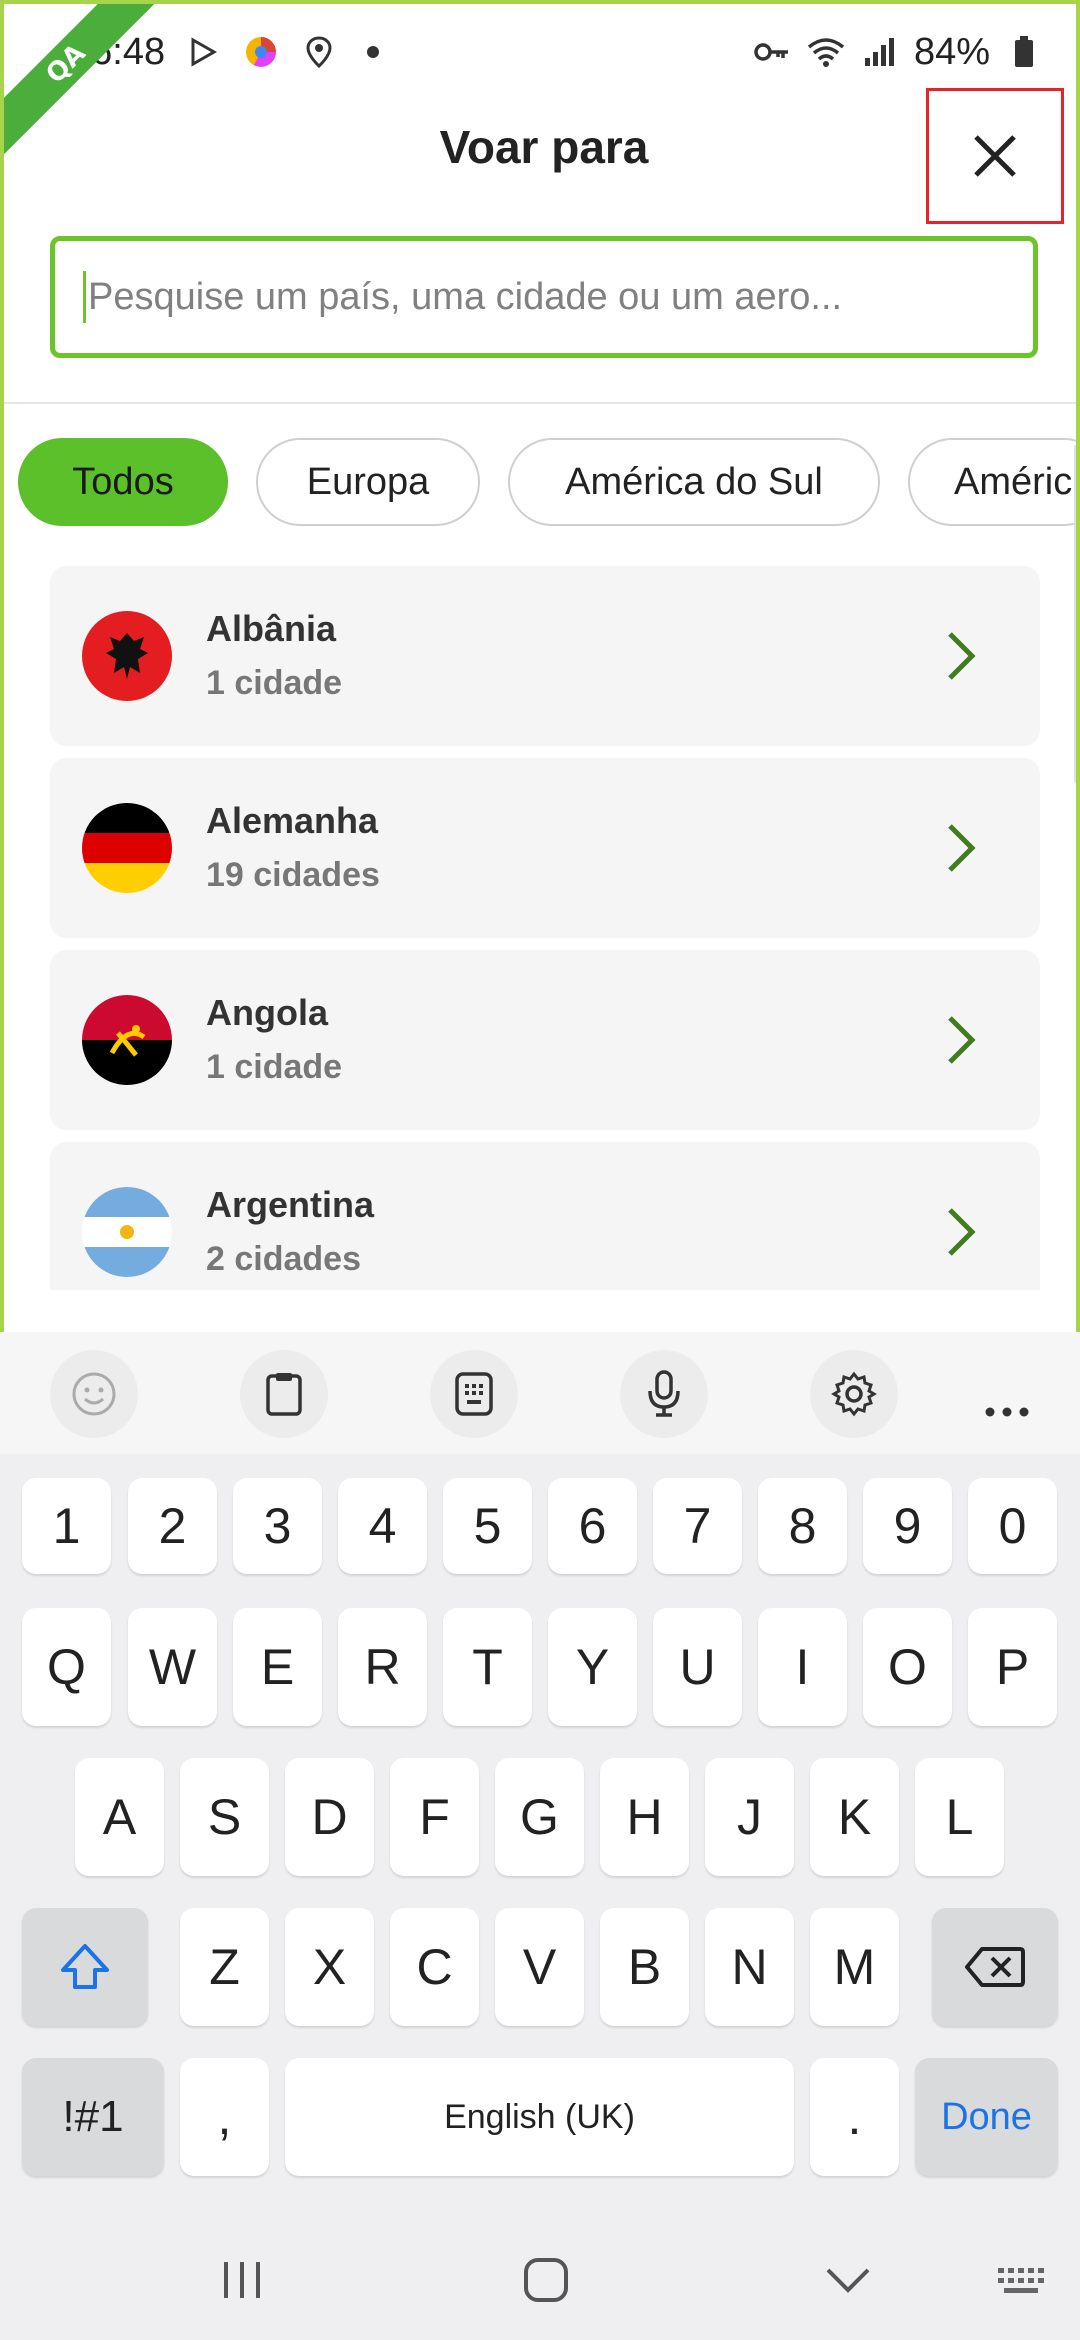 This screenshot has height=2340, width=1080. Describe the element at coordinates (172, 1526) in the screenshot. I see `key-2: 2` at that location.